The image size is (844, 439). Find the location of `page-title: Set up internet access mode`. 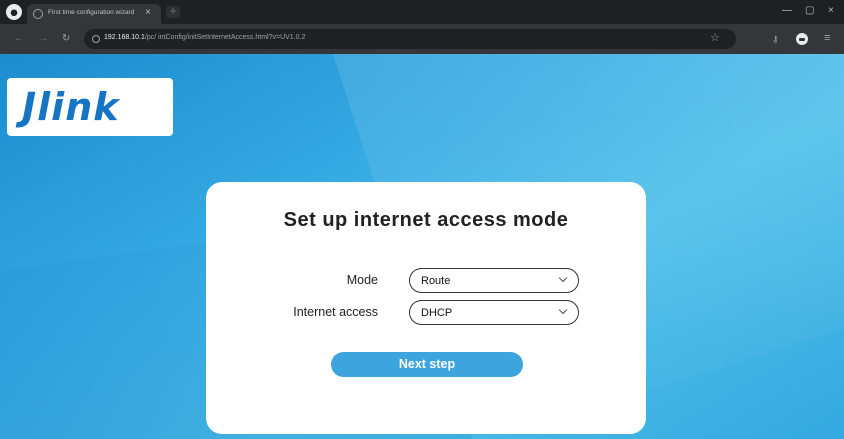

page-title: Set up internet access mode is located at coordinates (426, 220).